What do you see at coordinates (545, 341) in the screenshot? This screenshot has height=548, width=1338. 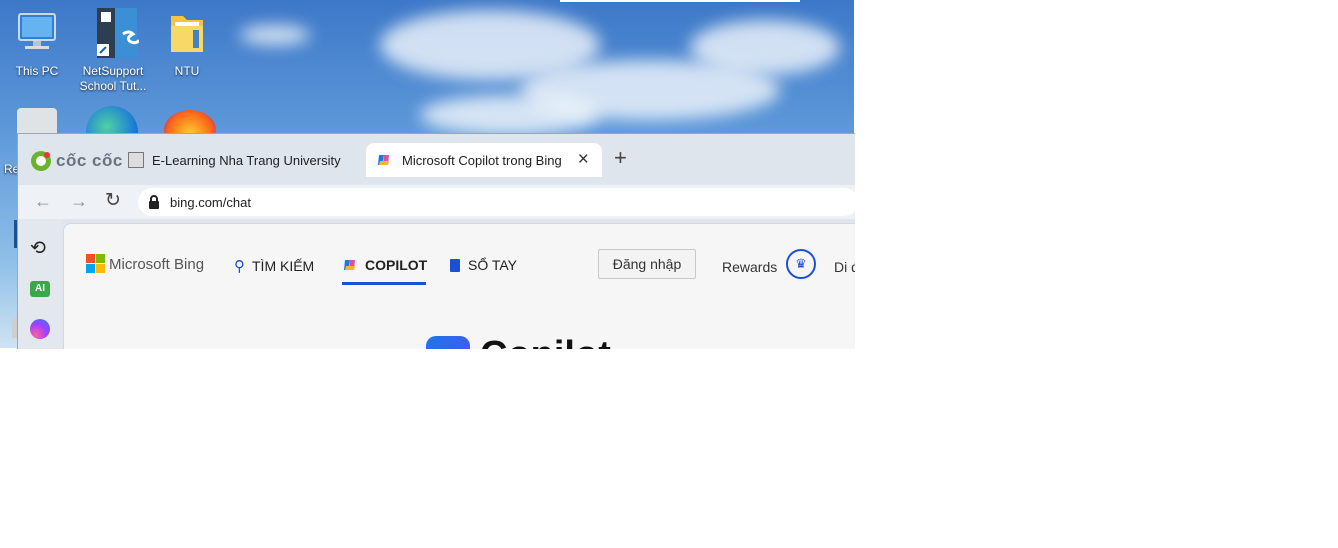 I see `hero-title: Copilot` at bounding box center [545, 341].